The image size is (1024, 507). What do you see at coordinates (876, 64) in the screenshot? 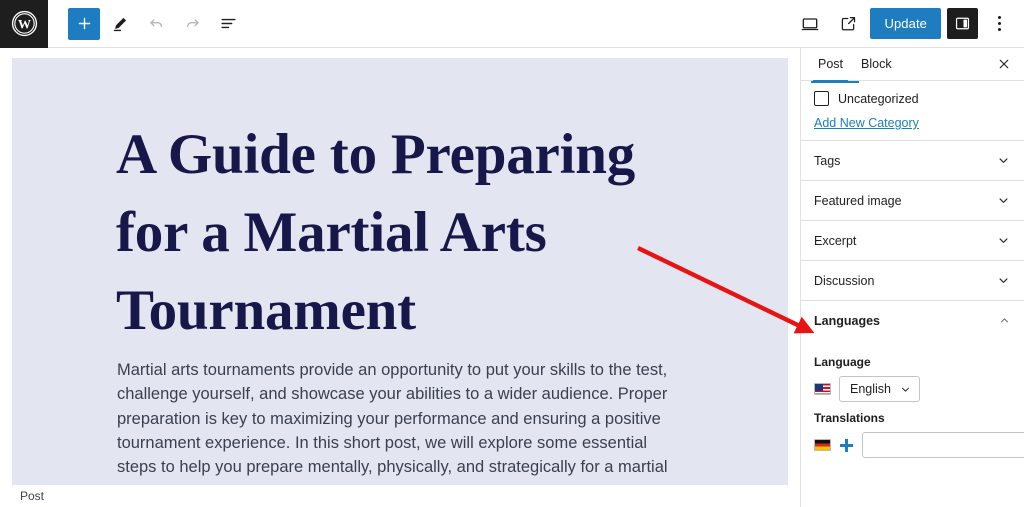
I see `tab-block: Block` at bounding box center [876, 64].